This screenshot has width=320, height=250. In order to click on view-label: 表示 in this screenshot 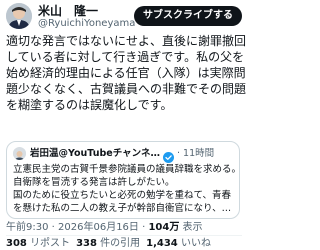, I will do `click(192, 227)`.